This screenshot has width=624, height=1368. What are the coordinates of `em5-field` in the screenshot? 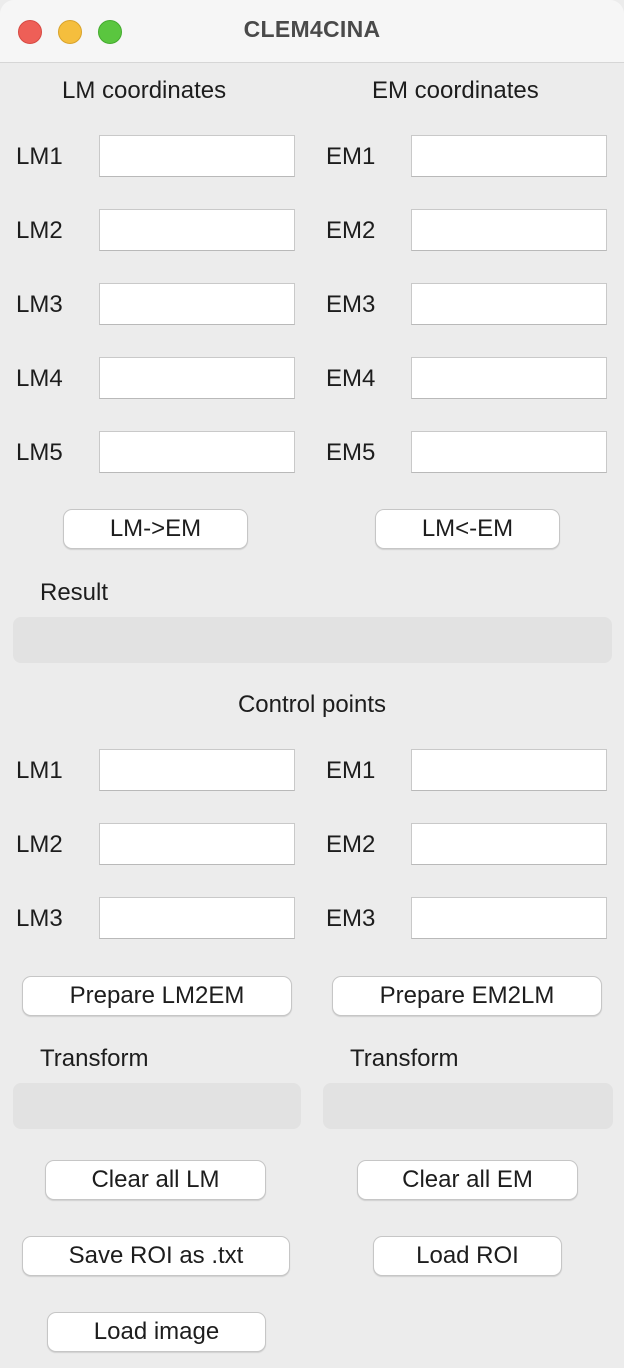 It's located at (509, 452).